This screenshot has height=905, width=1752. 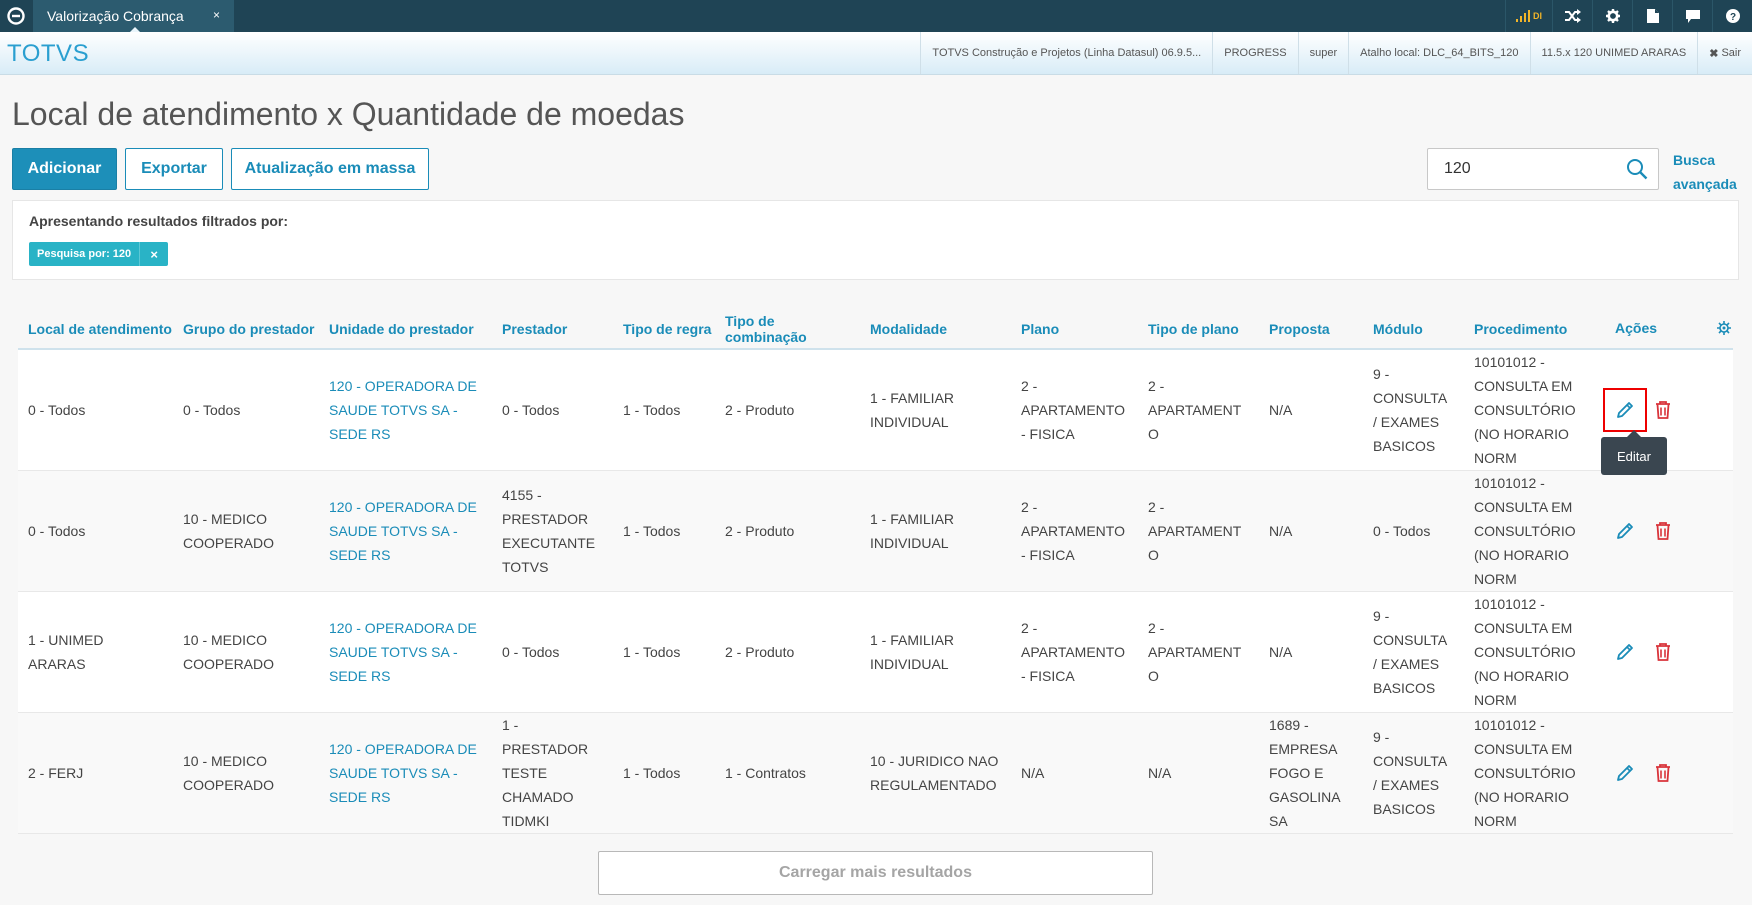 I want to click on cell-text: 1689 - EMPRESA FOGO E GASOLINA SA, so click(x=1304, y=773).